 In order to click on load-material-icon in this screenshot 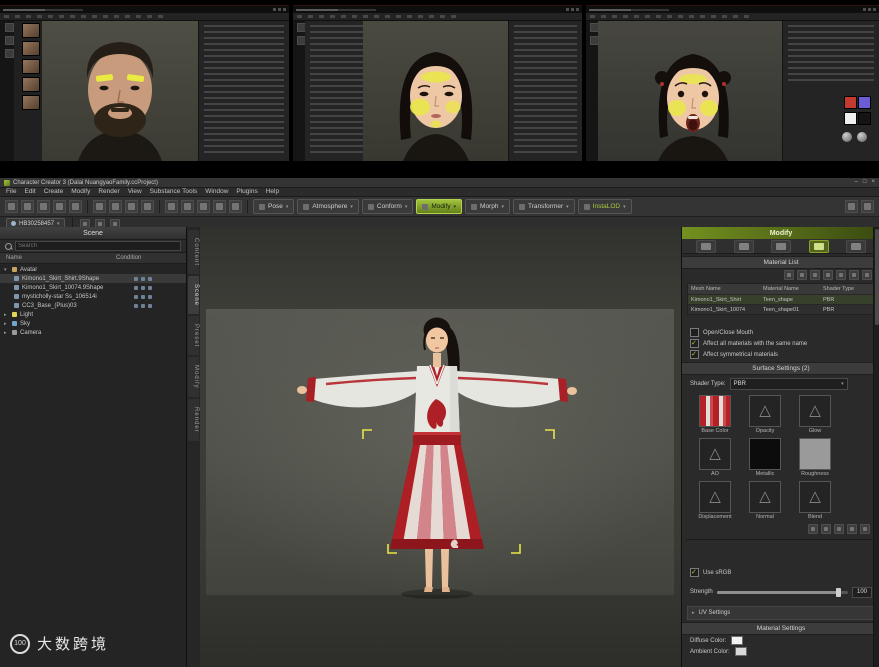, I will do `click(815, 275)`.